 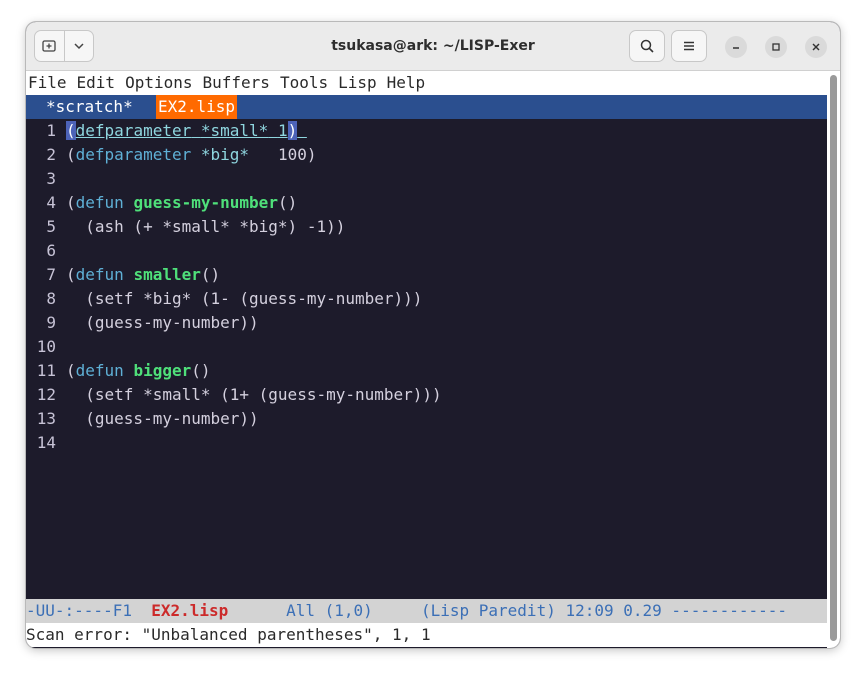 What do you see at coordinates (426, 107) in the screenshot?
I see `tab-bar: *scratch* EX2.lisp` at bounding box center [426, 107].